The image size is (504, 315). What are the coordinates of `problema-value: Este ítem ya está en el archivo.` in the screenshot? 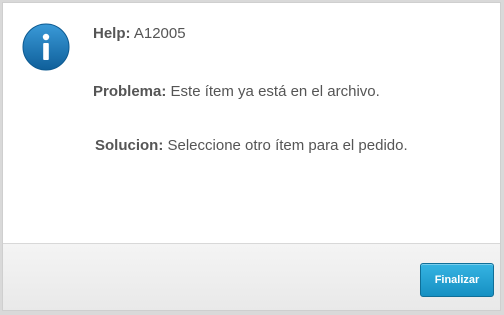 It's located at (275, 91).